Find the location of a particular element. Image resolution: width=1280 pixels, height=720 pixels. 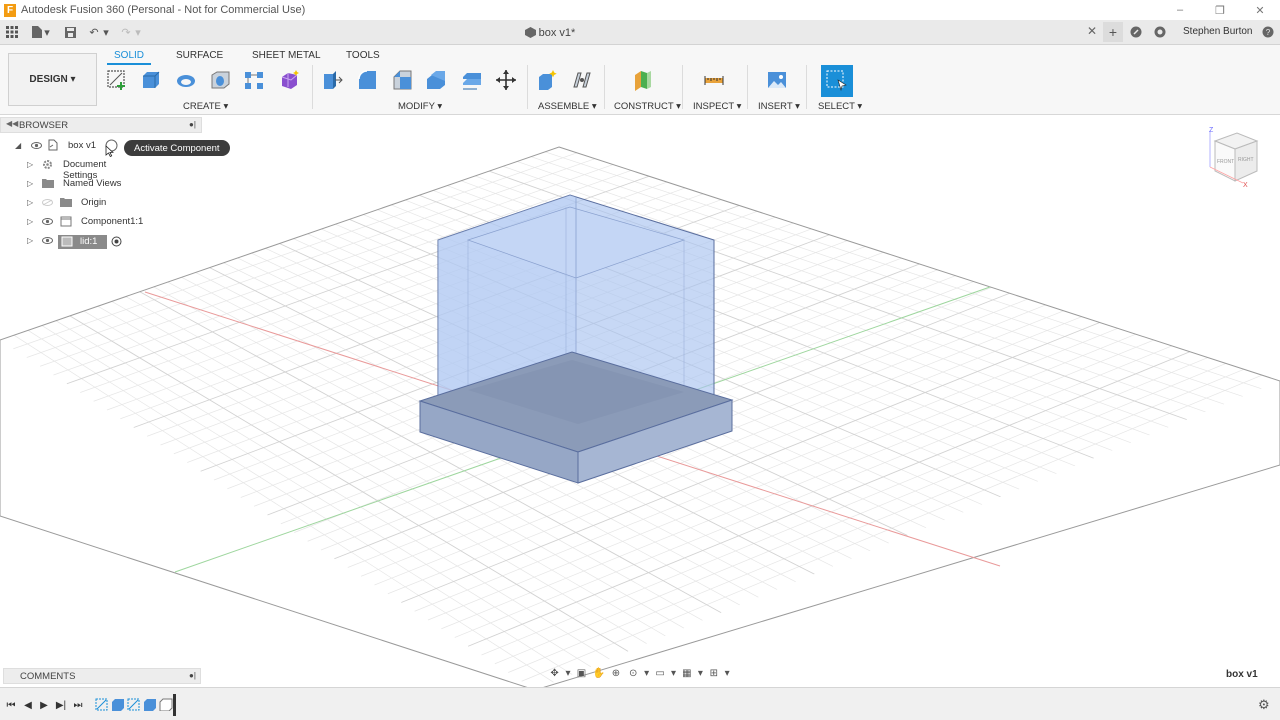

viewports-icon: ⊞ is located at coordinates (713, 673).